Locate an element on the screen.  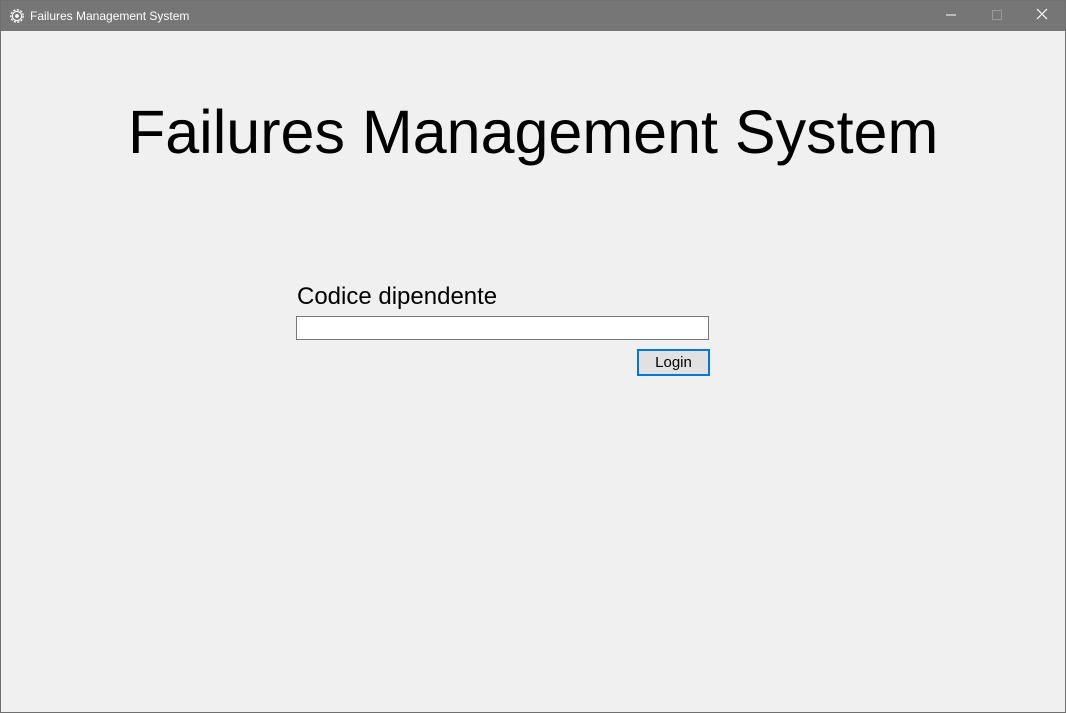
gear-icon is located at coordinates (17, 16).